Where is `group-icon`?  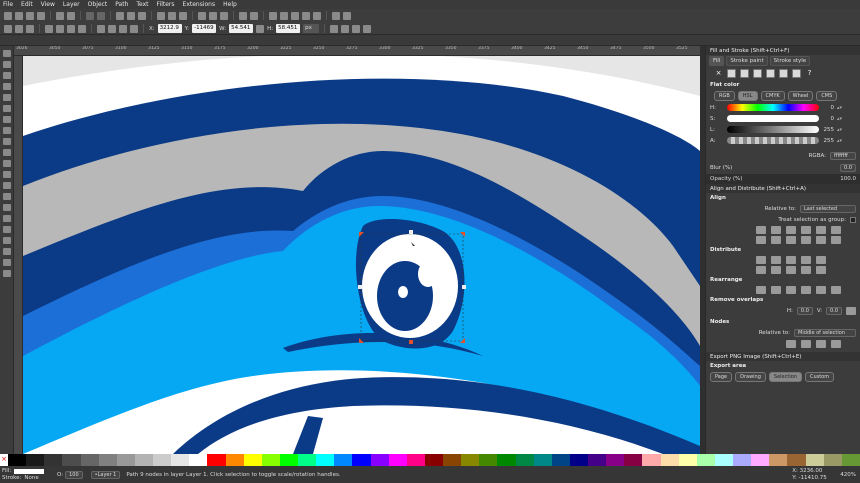
group-icon is located at coordinates (243, 15).